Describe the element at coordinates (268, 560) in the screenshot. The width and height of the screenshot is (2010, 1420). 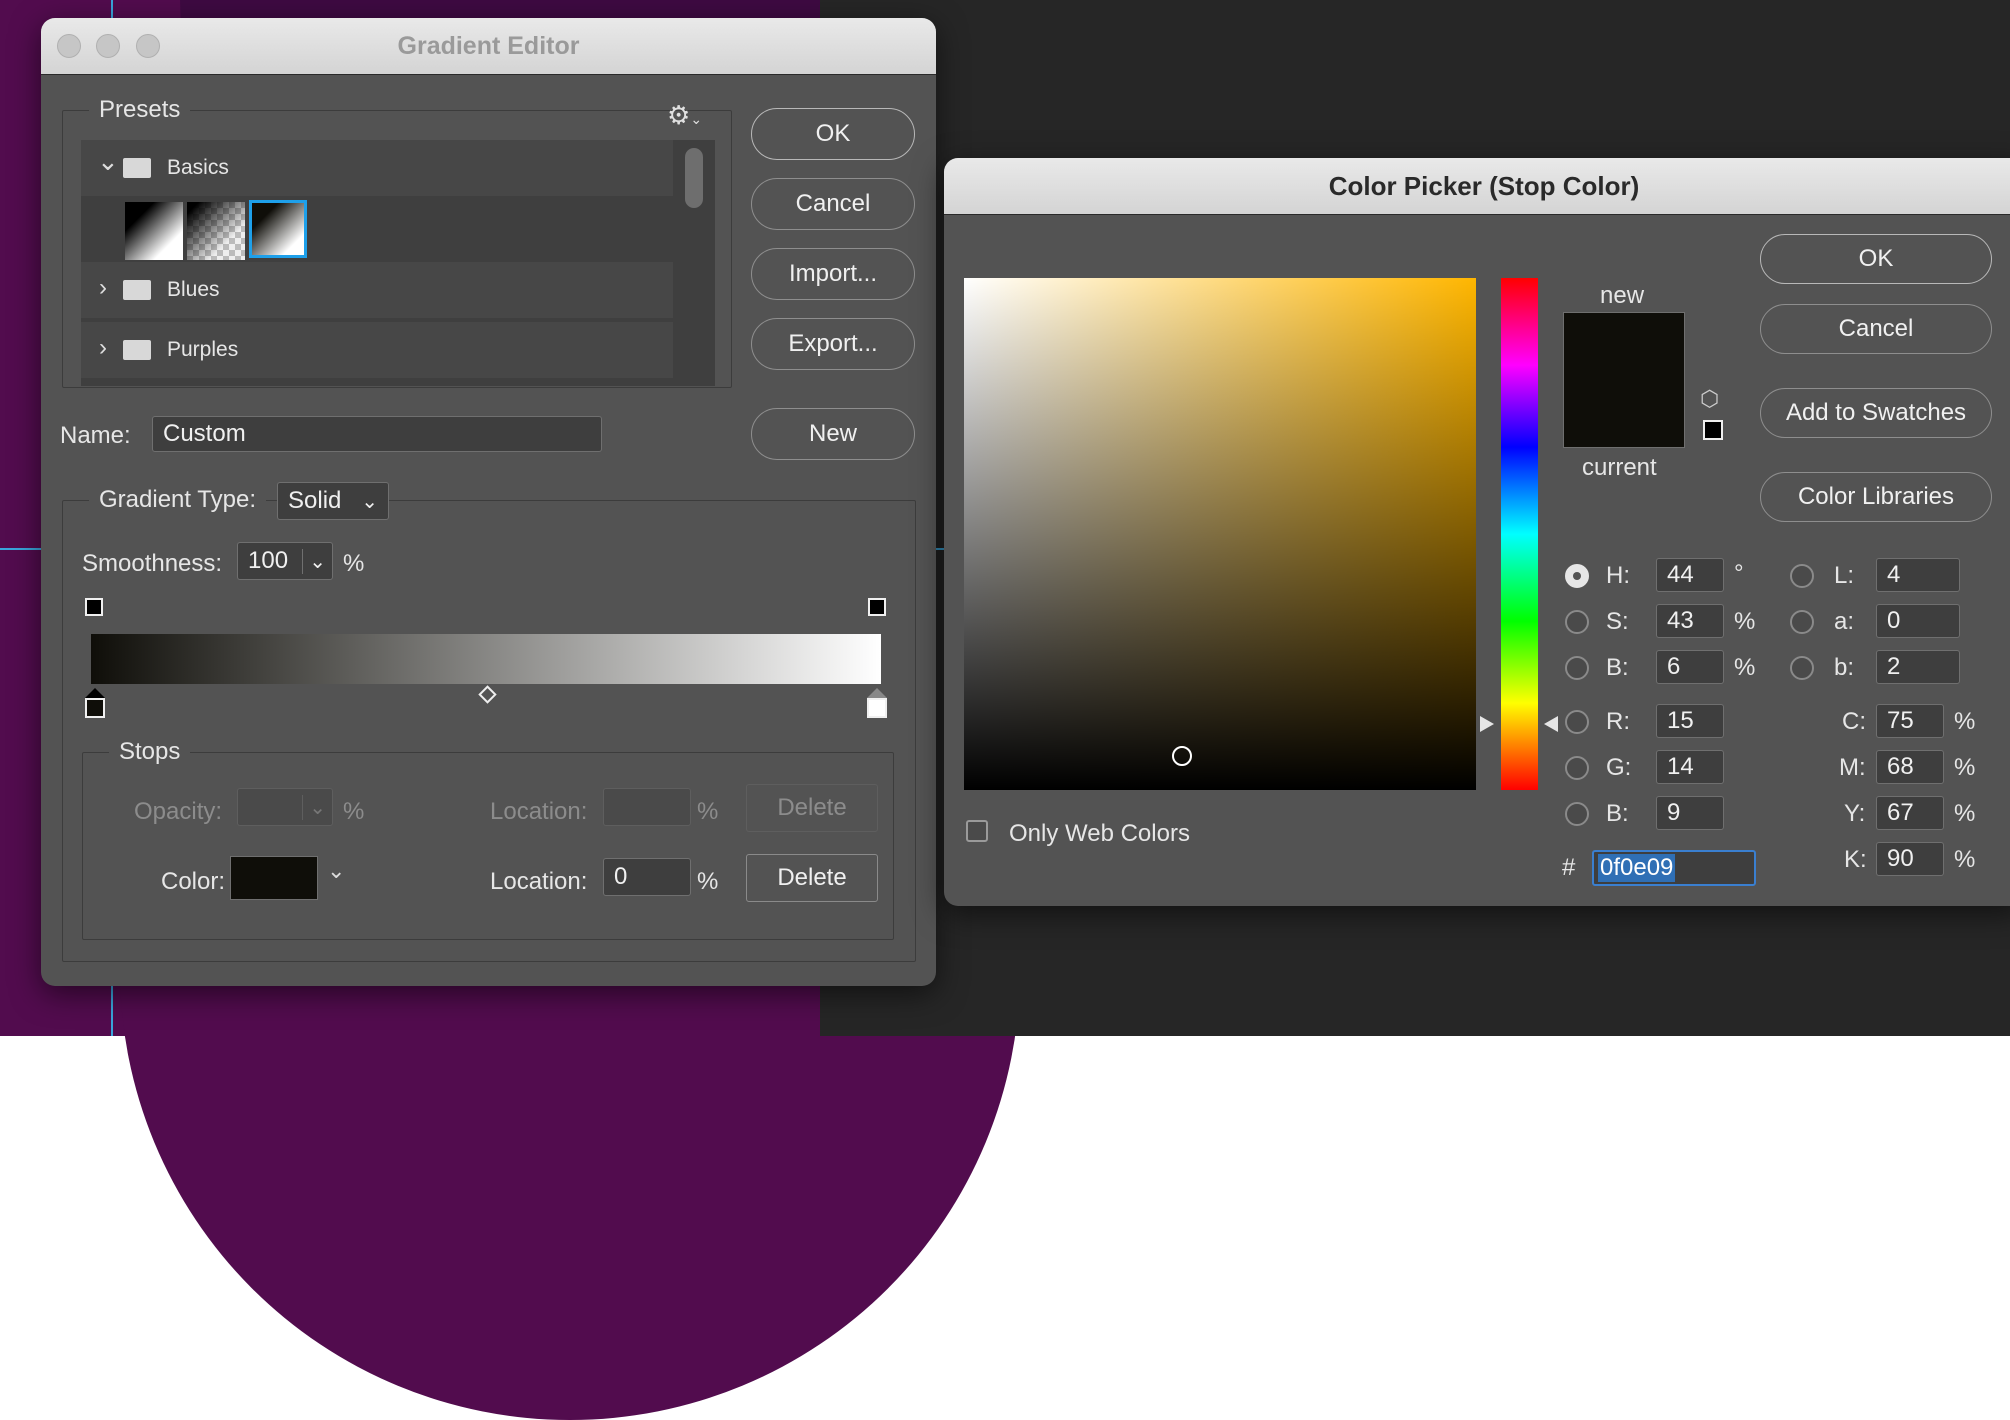
I see `smoothness-value: 100` at that location.